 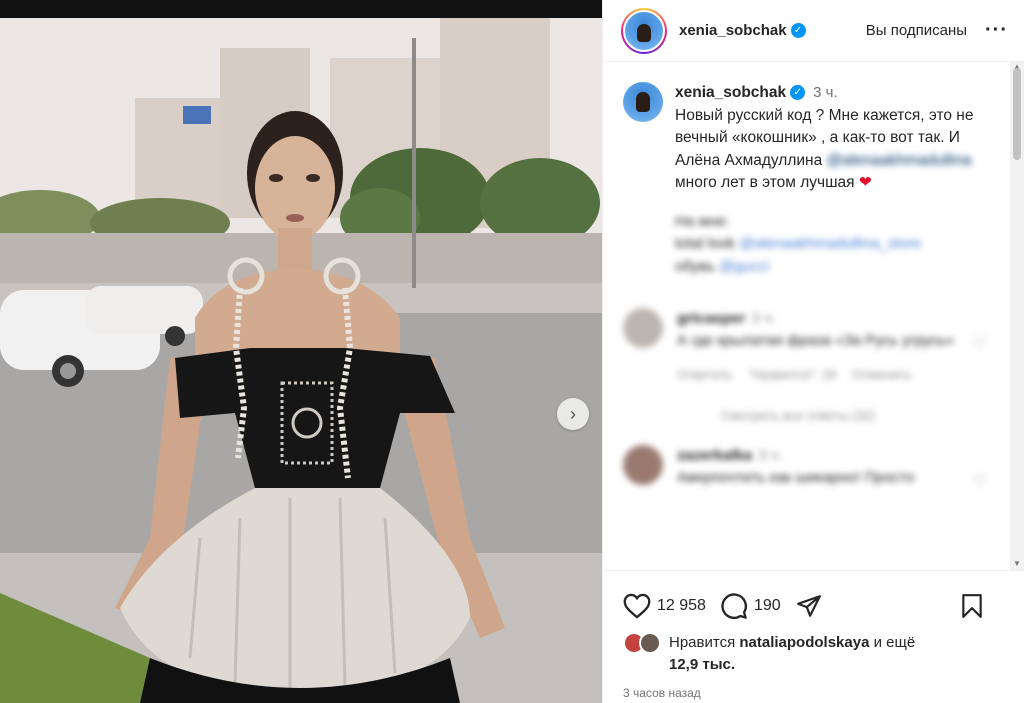 I want to click on credits-line-3: обувь @gucci, so click(x=842, y=267).